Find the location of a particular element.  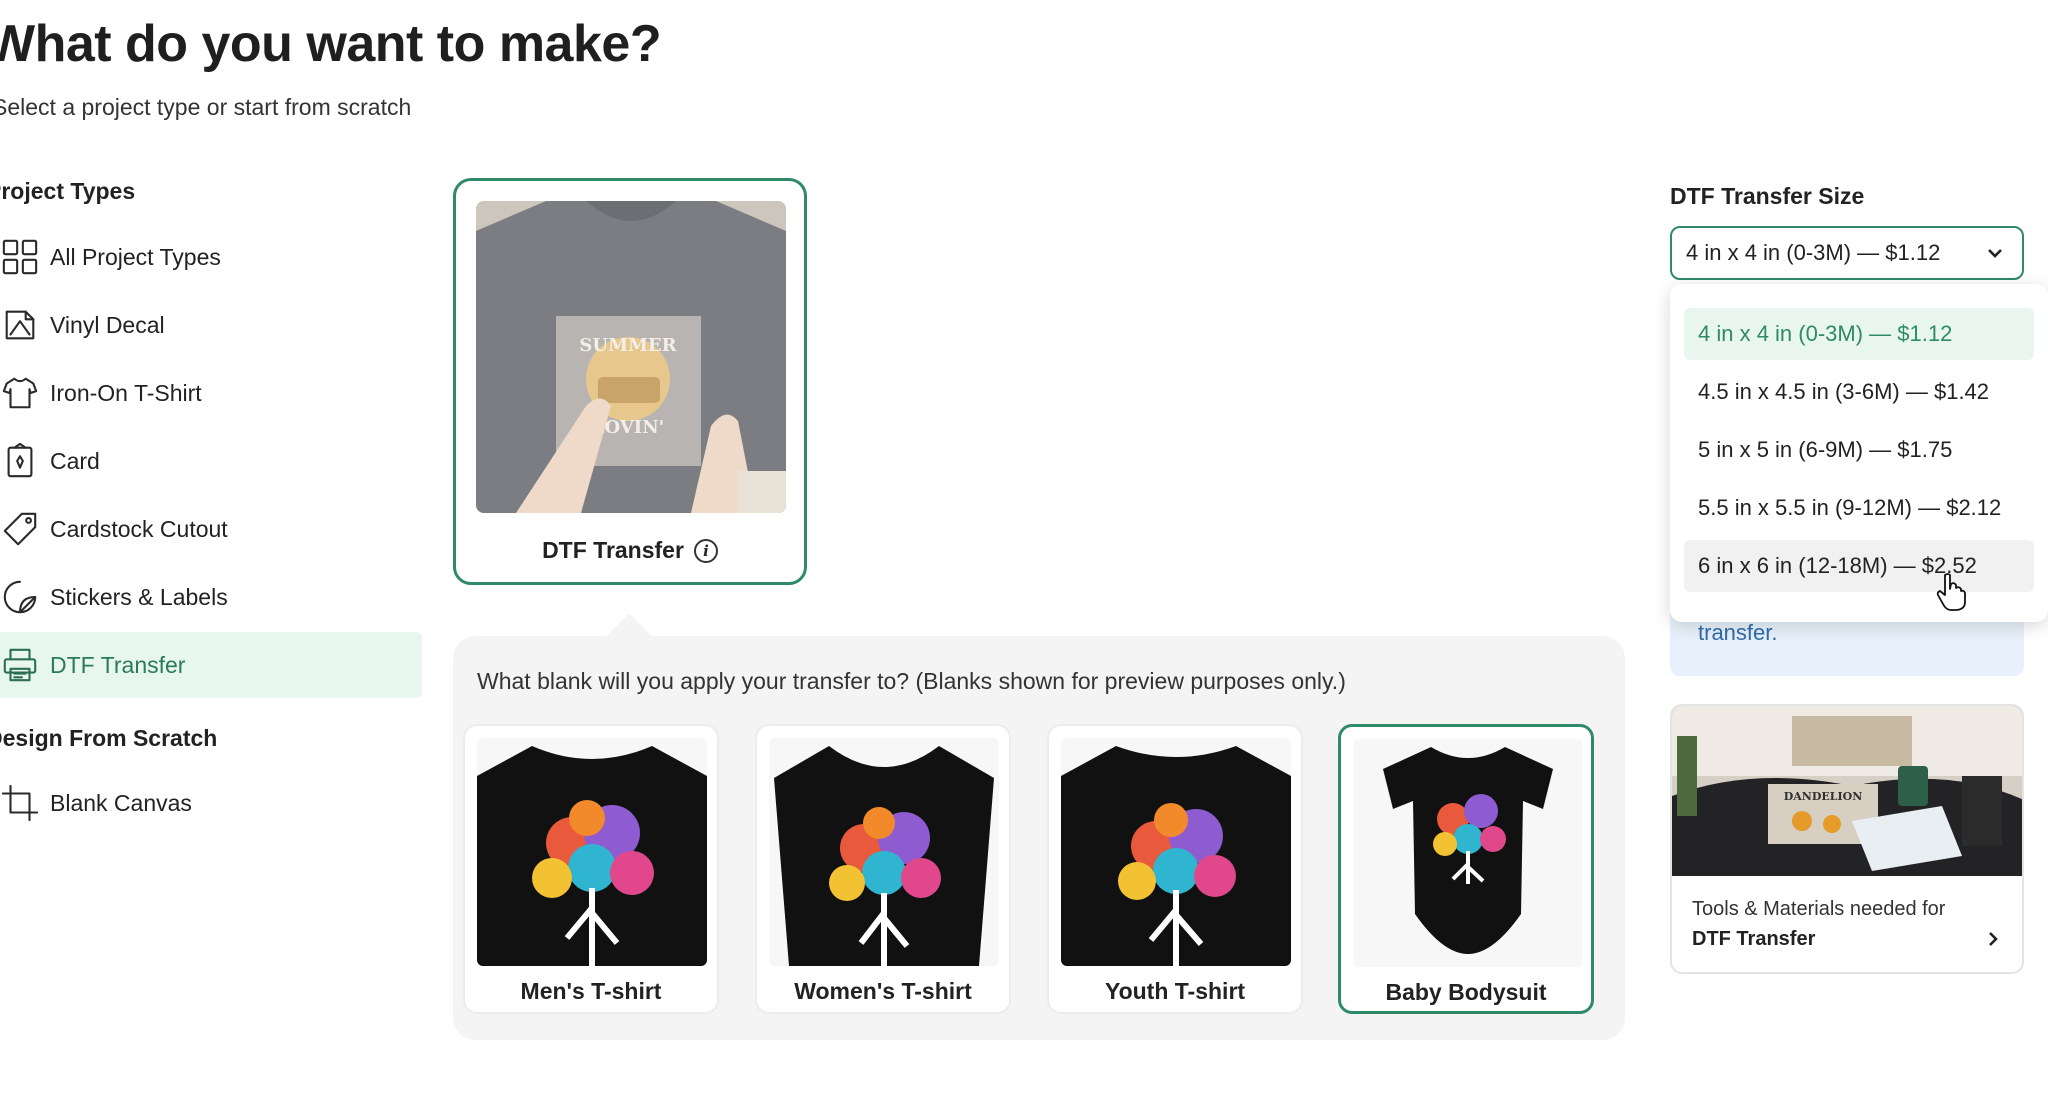

tshirt-icon is located at coordinates (21, 393).